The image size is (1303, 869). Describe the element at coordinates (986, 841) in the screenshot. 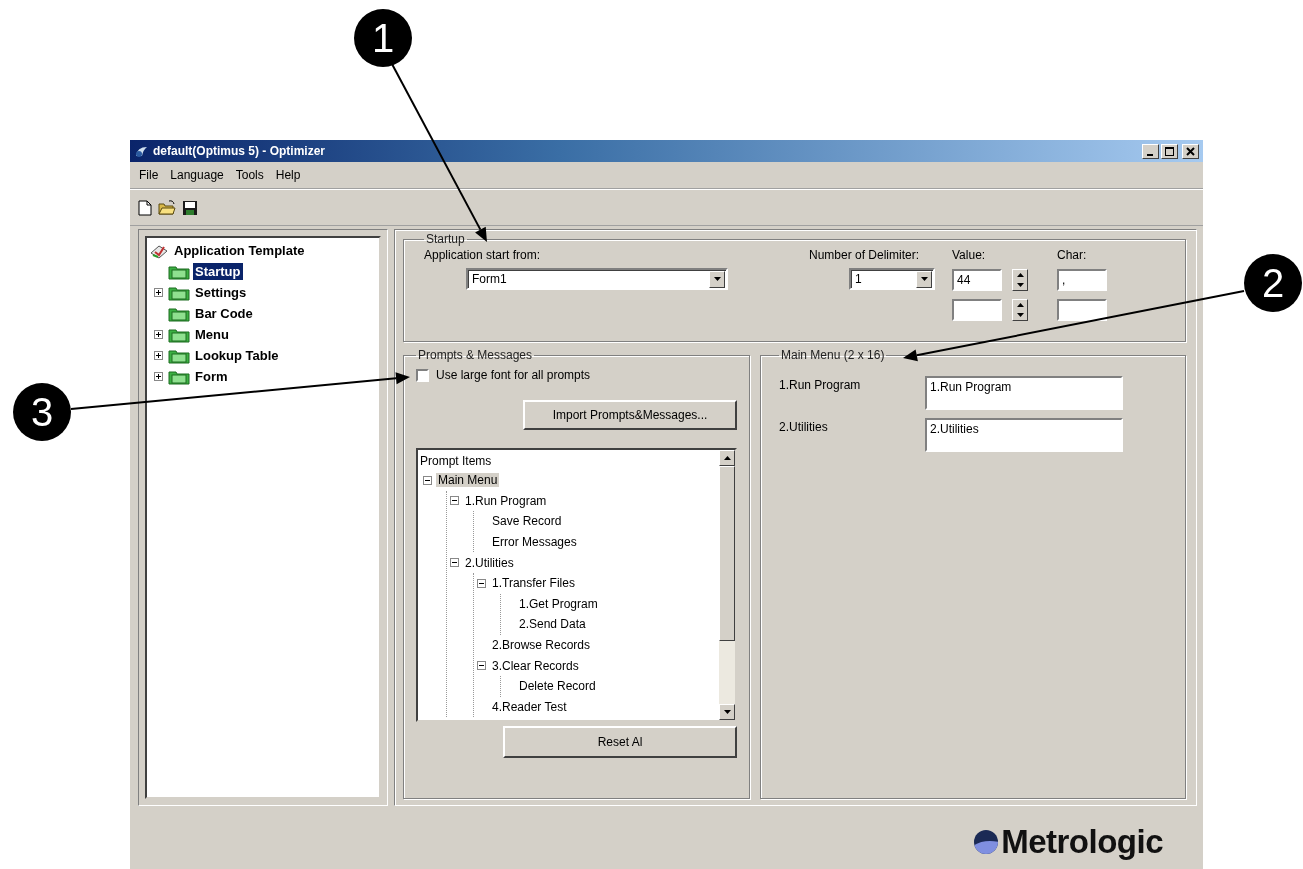

I see `logo-icon` at that location.